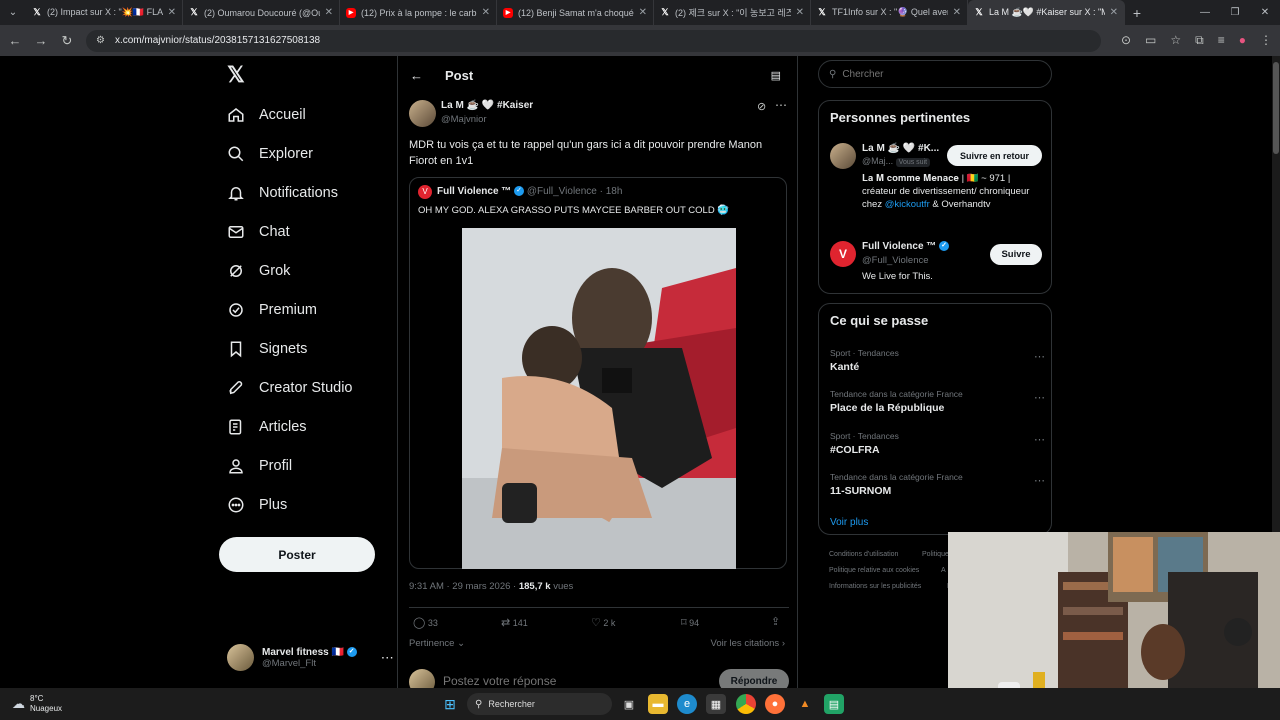 This screenshot has width=1280, height=720. I want to click on reply-button: Répondre, so click(754, 678).